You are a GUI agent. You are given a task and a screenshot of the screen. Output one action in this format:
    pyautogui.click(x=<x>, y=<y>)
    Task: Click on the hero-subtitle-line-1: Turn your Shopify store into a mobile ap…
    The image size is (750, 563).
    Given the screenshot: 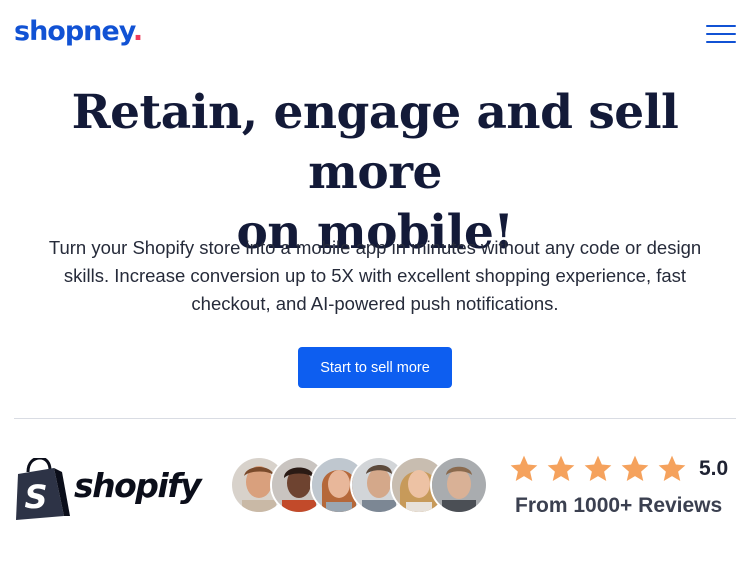 What is the action you would take?
    pyautogui.click(x=375, y=247)
    